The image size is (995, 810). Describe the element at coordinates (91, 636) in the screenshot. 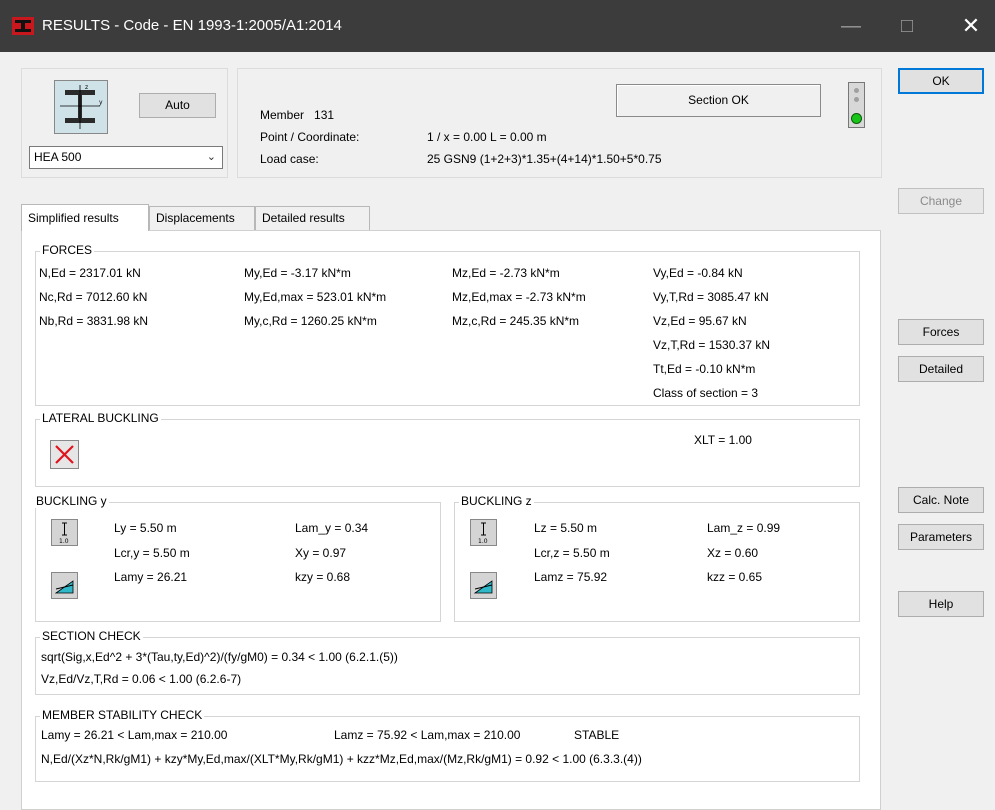

I see `section-check-title: SECTION CHECK` at that location.